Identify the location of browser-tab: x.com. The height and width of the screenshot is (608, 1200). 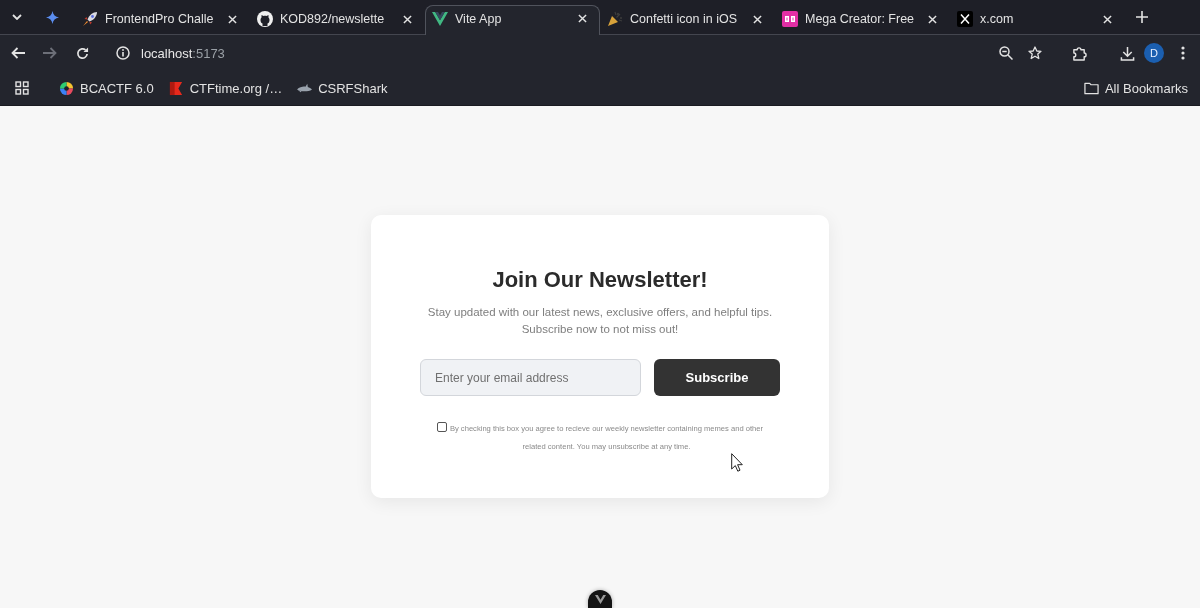
(1037, 20).